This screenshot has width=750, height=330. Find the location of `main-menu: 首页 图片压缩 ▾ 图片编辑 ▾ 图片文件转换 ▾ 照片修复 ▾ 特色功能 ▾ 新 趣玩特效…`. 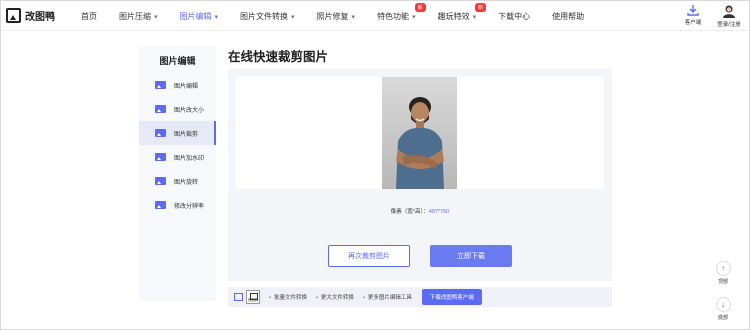

main-menu: 首页 图片压缩 ▾ 图片编辑 ▾ 图片文件转换 ▾ 照片修复 ▾ 特色功能 ▾ 新 趣玩特效… is located at coordinates (343, 16).